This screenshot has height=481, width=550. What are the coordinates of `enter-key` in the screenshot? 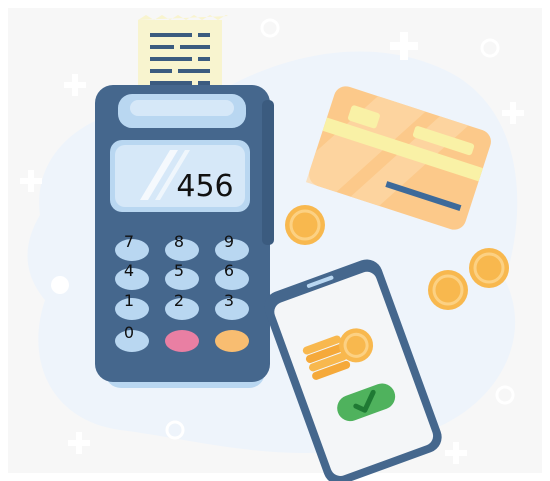 It's located at (232, 341).